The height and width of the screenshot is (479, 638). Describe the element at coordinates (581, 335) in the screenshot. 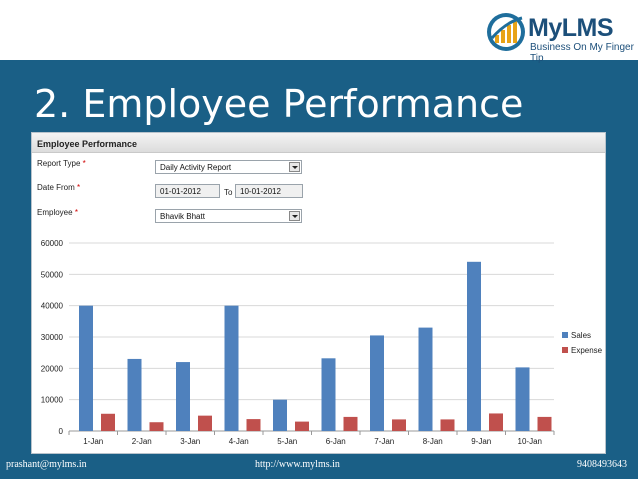

I see `legend-label-sales: Sales` at that location.